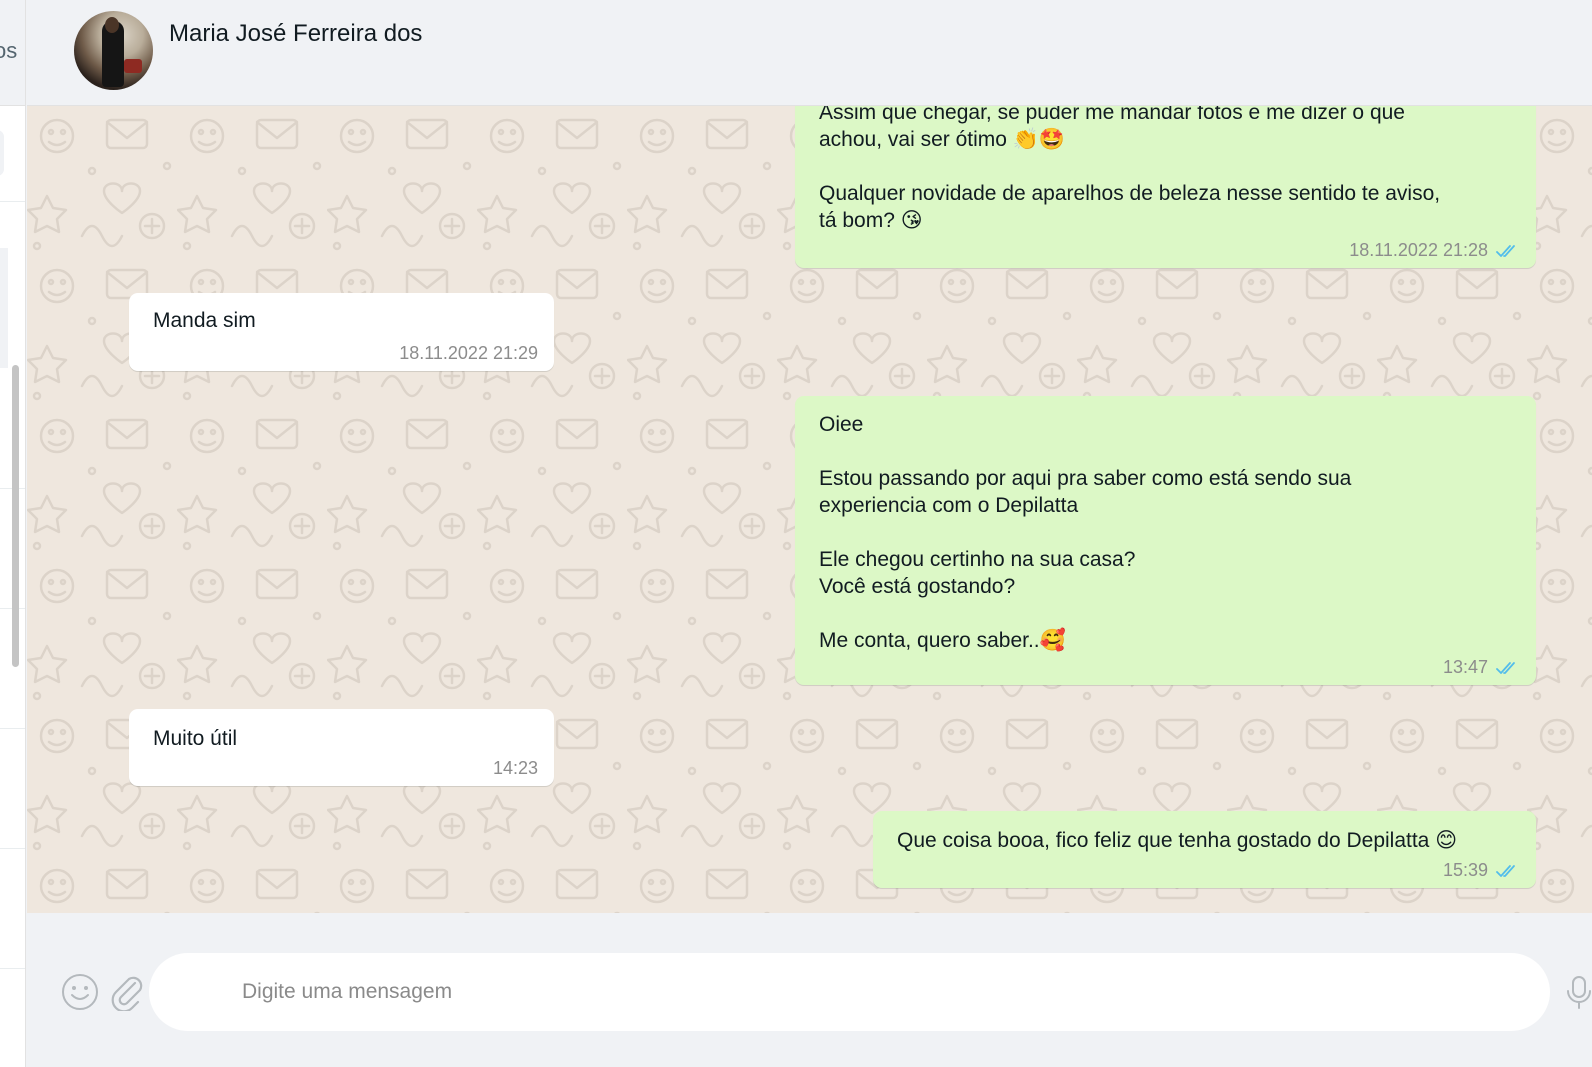  I want to click on message-time: 18.11.2022 21:29, so click(468, 353).